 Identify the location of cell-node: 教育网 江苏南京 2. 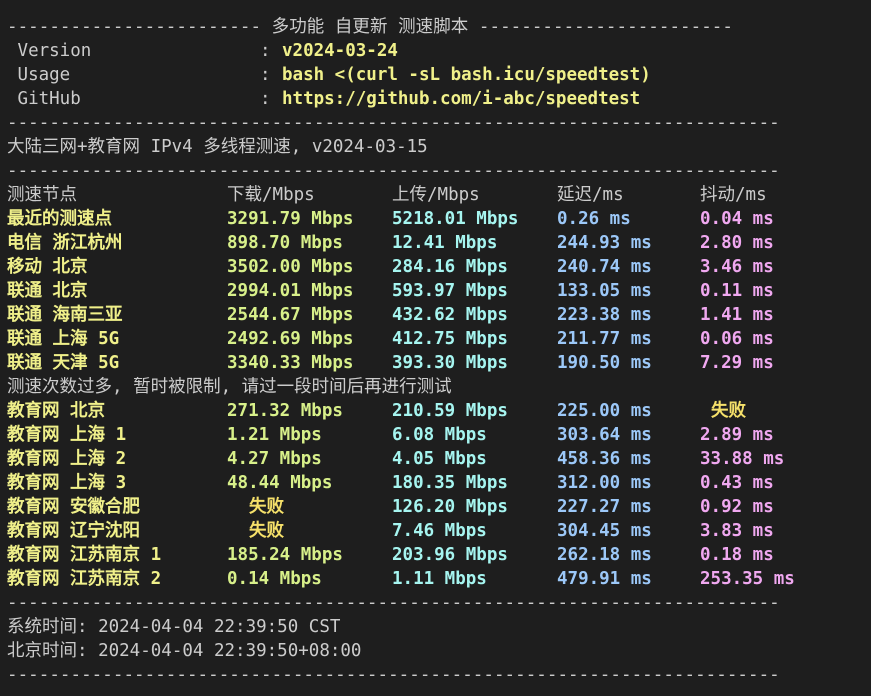
(84, 579).